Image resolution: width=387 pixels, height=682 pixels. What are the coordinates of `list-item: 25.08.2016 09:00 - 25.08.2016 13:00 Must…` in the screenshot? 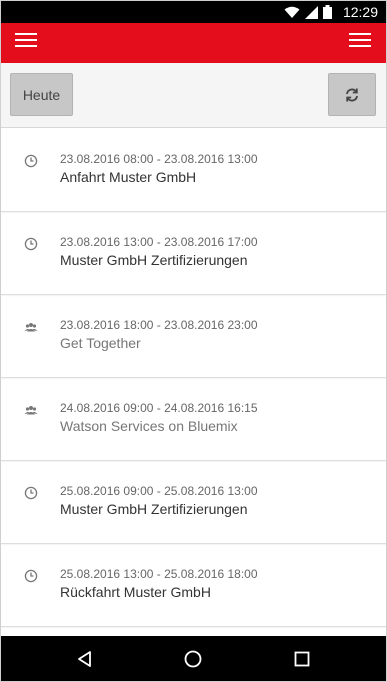 It's located at (193, 502).